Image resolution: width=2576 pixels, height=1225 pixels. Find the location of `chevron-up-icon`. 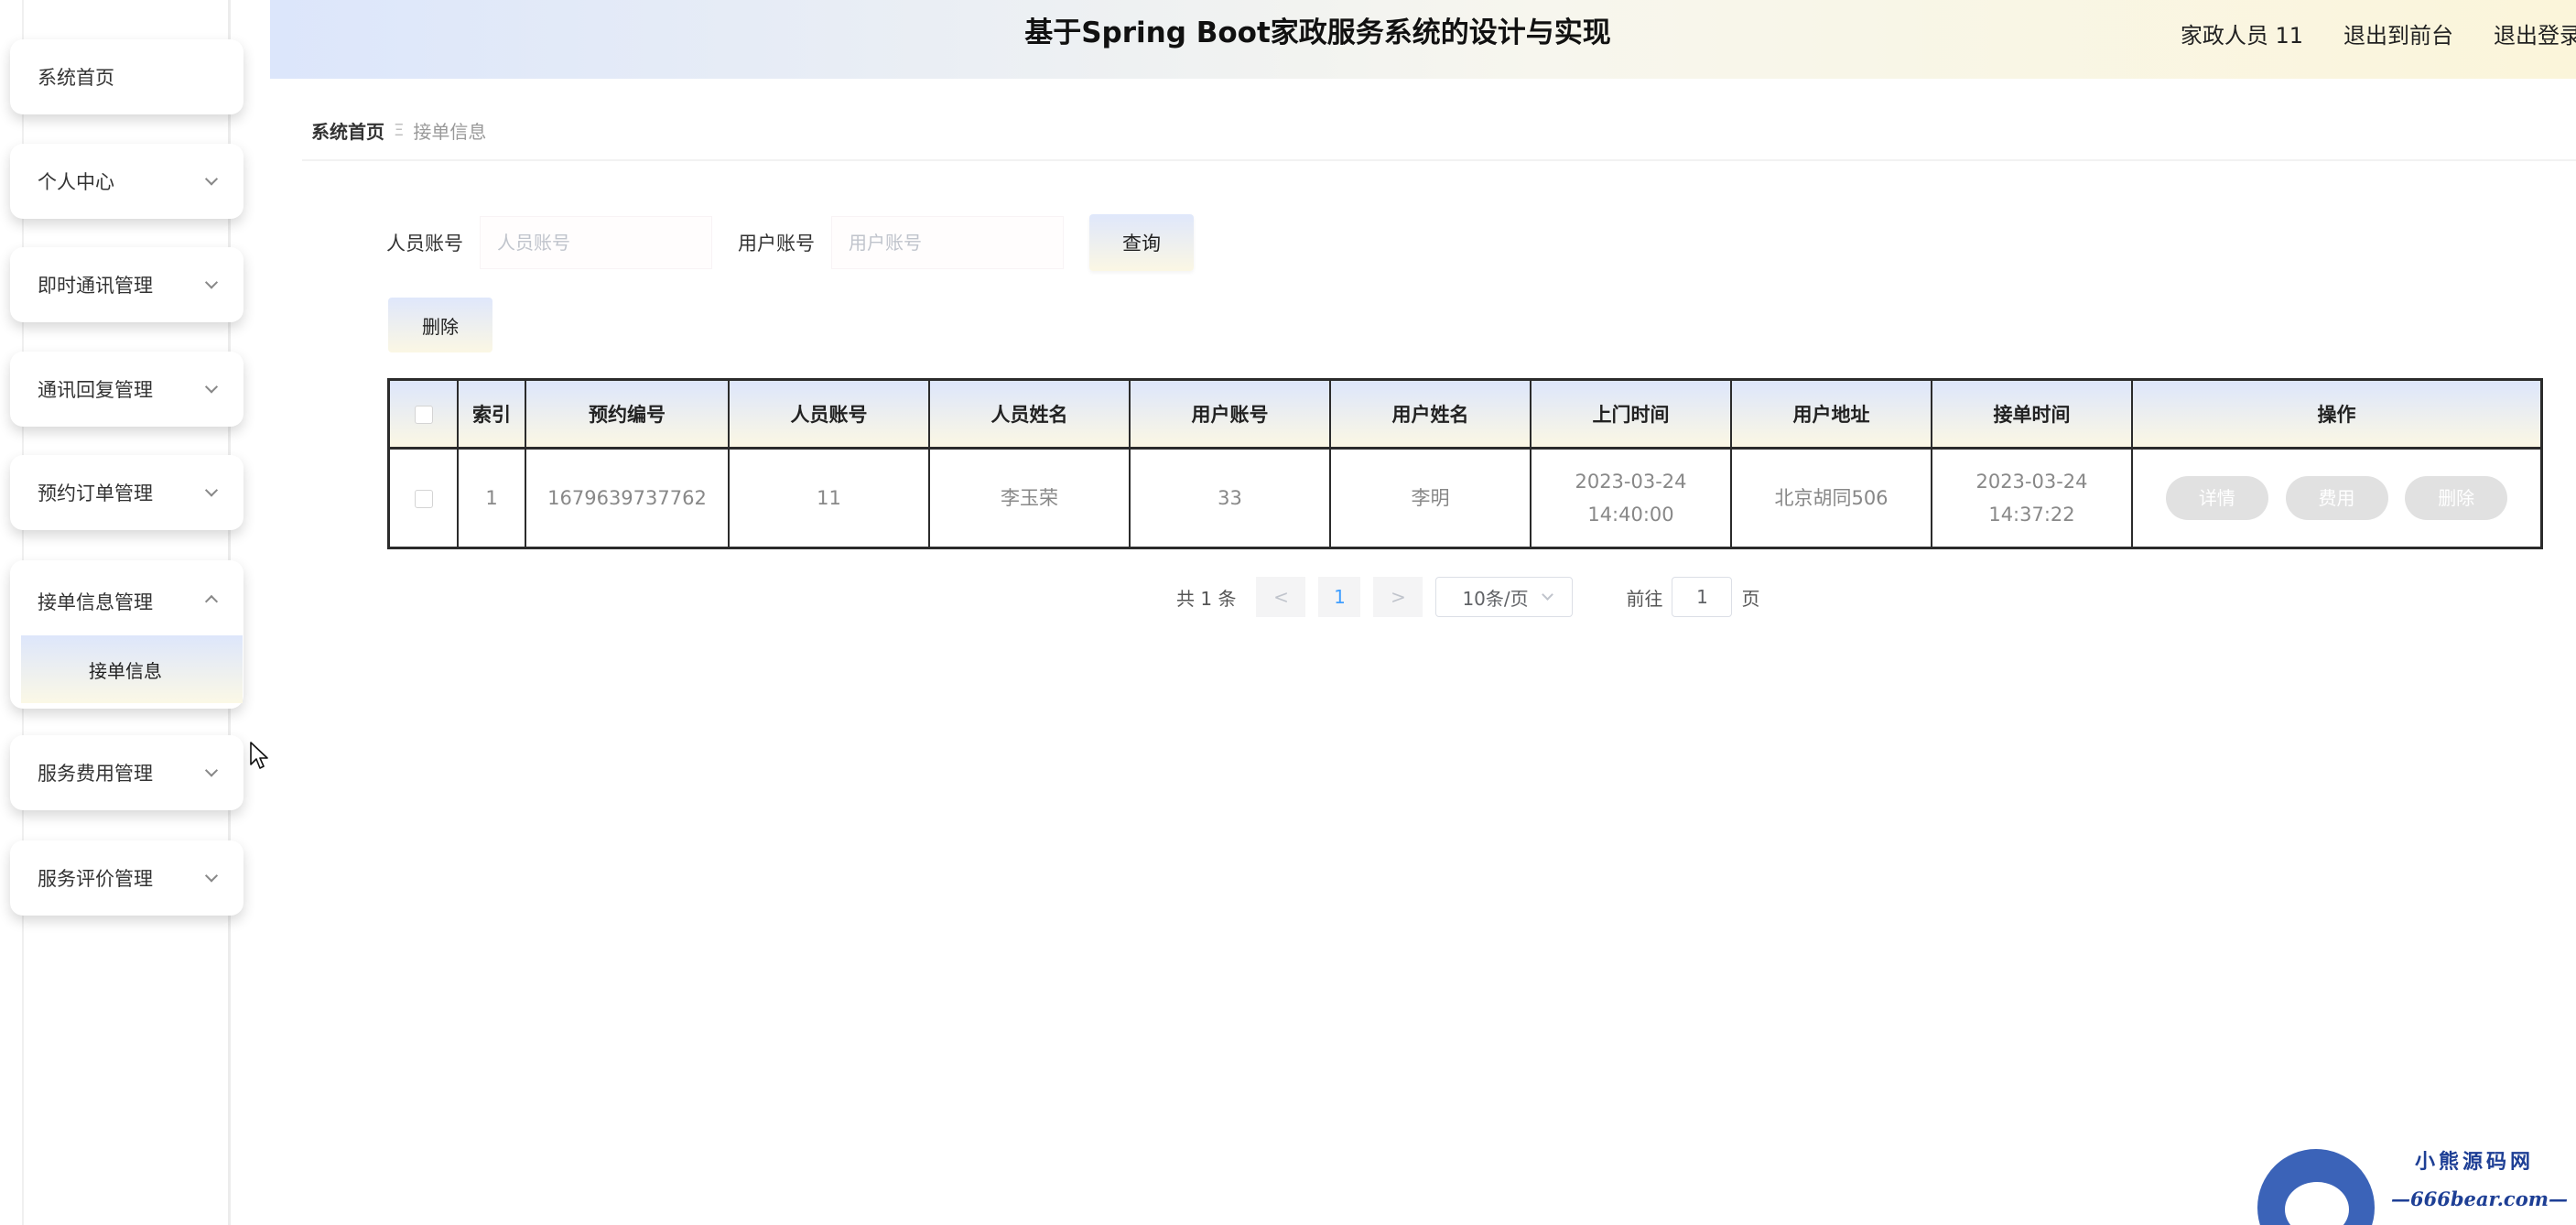

chevron-up-icon is located at coordinates (212, 601).